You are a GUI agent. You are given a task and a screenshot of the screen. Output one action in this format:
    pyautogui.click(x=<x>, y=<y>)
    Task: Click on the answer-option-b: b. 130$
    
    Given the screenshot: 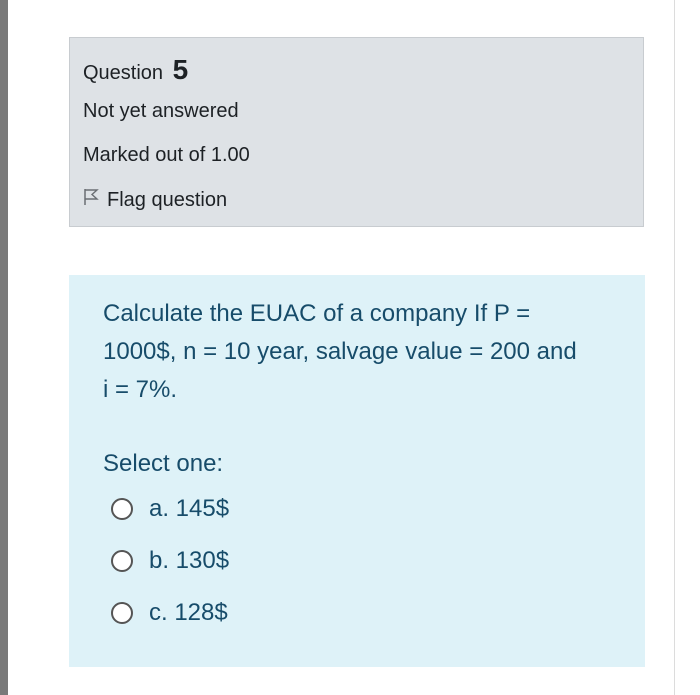 What is the action you would take?
    pyautogui.click(x=170, y=561)
    